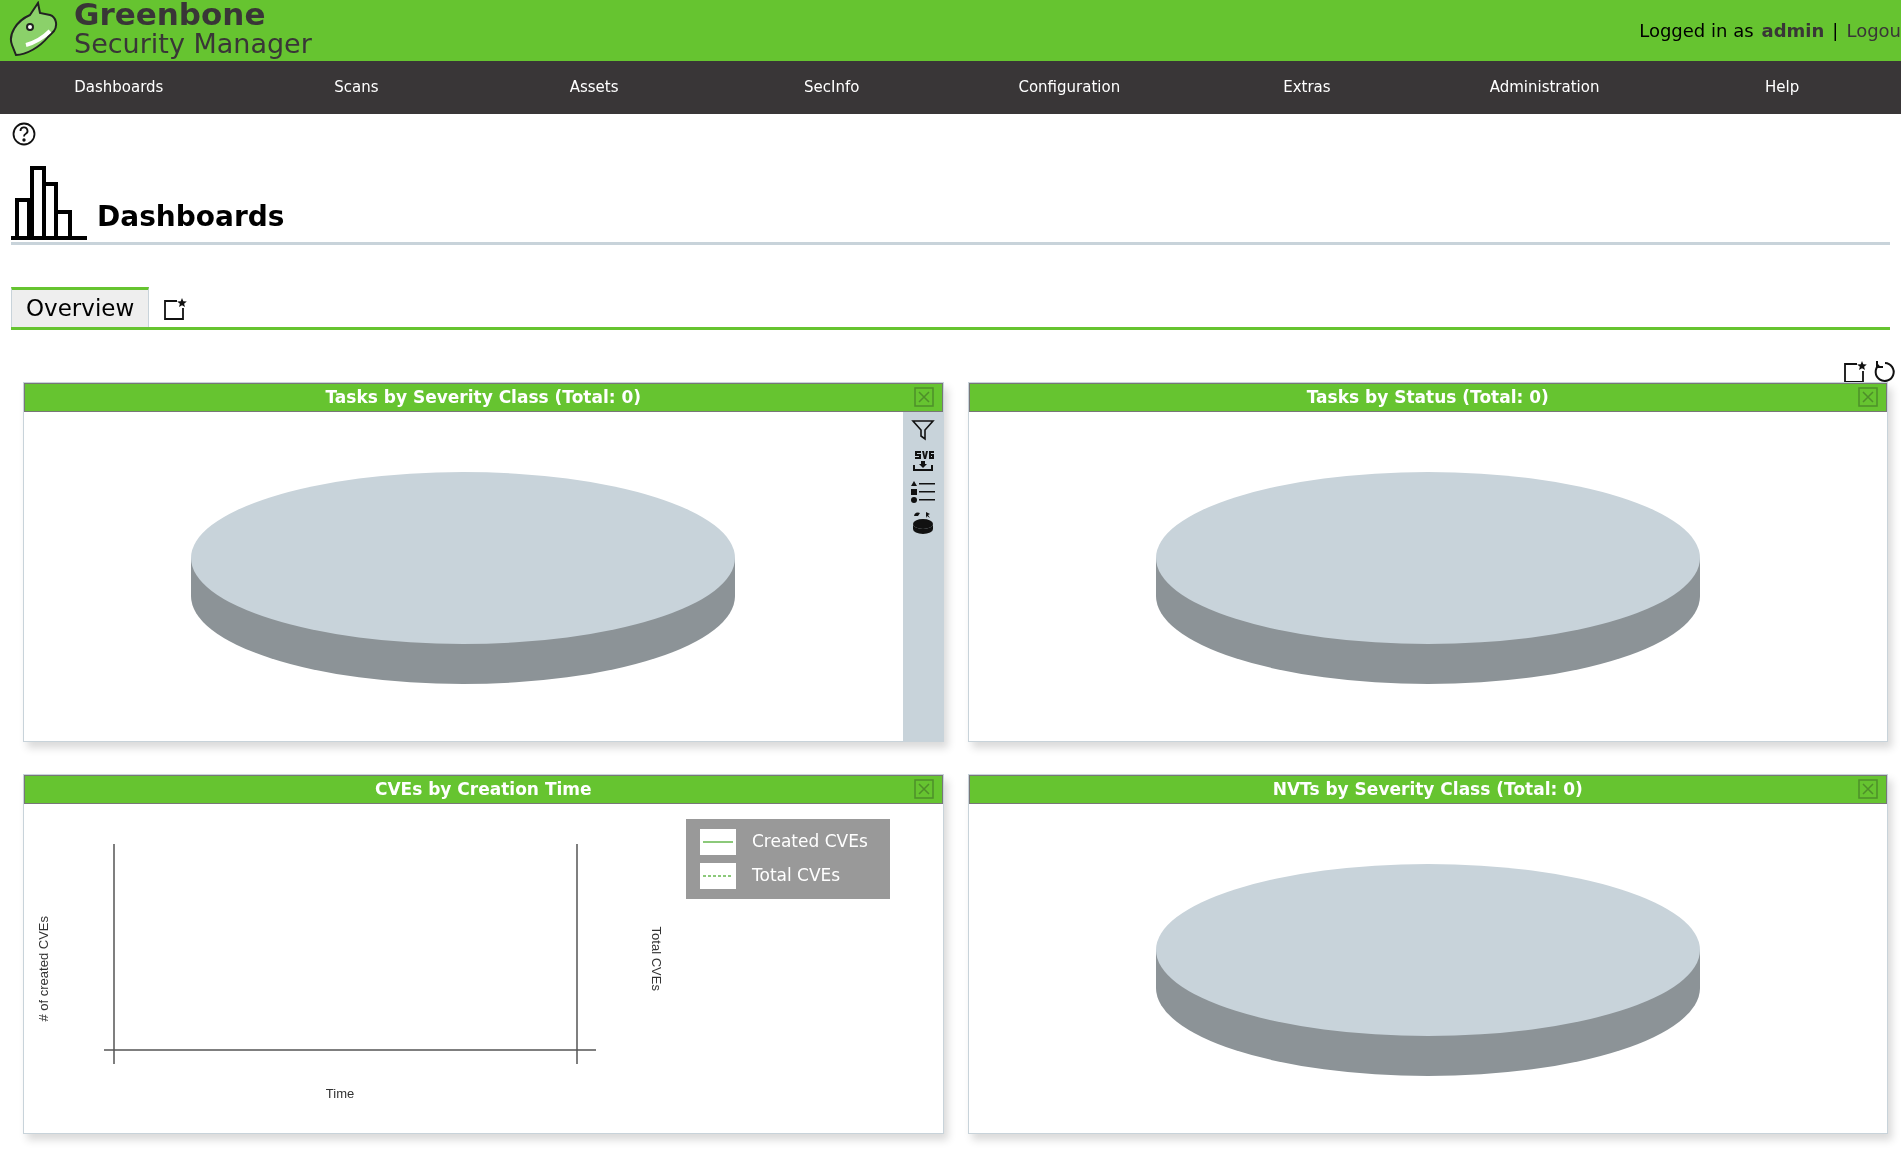  What do you see at coordinates (340, 1094) in the screenshot?
I see `x-axis-label: Time` at bounding box center [340, 1094].